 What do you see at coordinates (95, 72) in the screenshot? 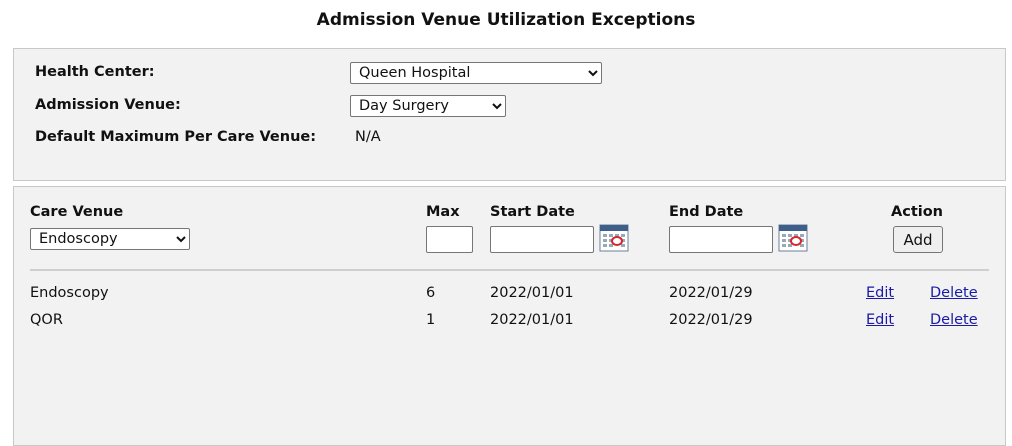
I see `health-center-label: Health Center:` at bounding box center [95, 72].